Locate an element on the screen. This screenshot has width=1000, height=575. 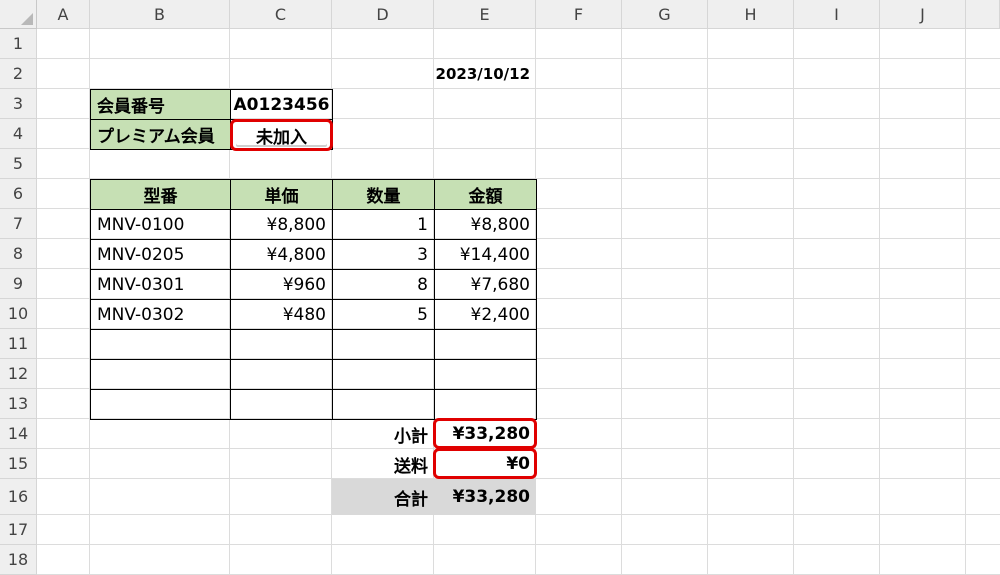
table-header-price: 単価 is located at coordinates (281, 194).